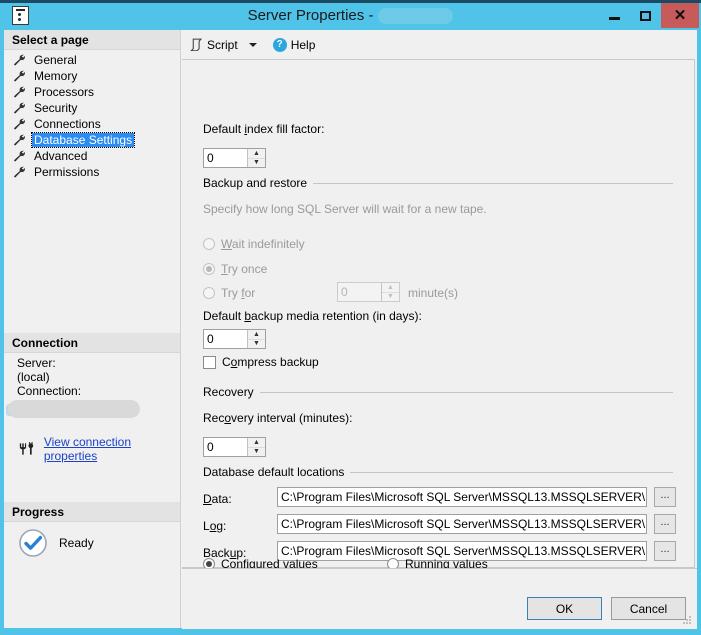 The image size is (701, 635). What do you see at coordinates (112, 449) in the screenshot?
I see `view-connection-properties-link: View connection properties` at bounding box center [112, 449].